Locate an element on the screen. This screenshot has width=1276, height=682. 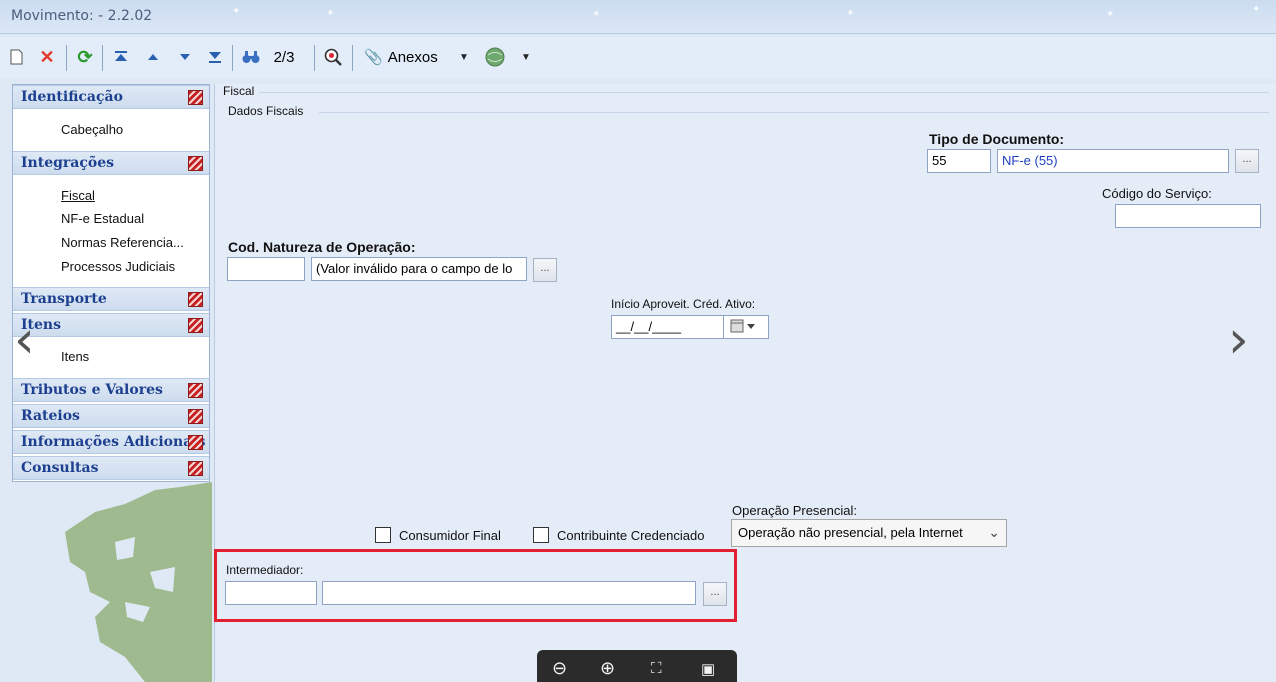
refresh-icon: ⟳ is located at coordinates (85, 57).